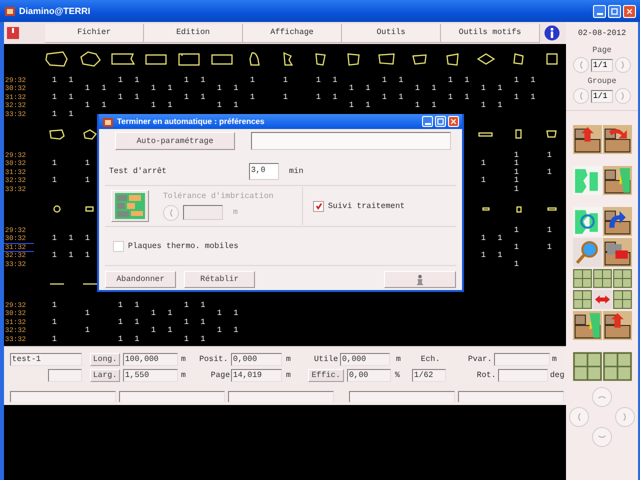 The image size is (640, 480). Describe the element at coordinates (193, 33) in the screenshot. I see `menu-item: Edition` at that location.